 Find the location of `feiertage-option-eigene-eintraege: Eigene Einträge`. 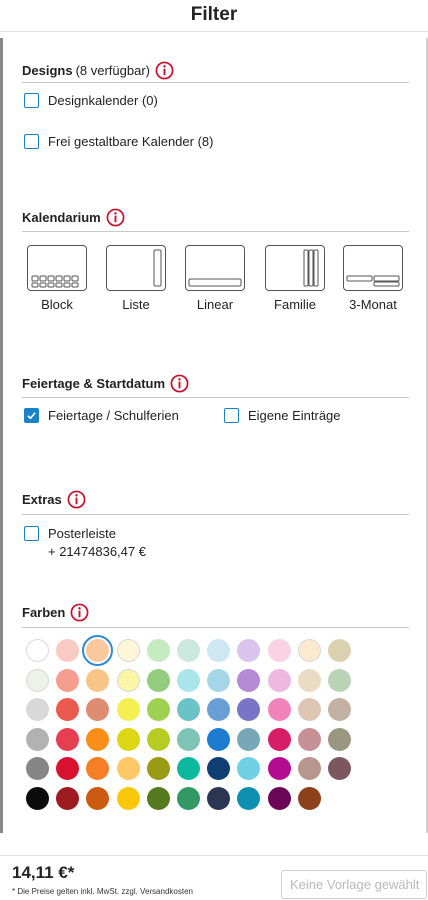

feiertage-option-eigene-eintraege: Eigene Einträge is located at coordinates (282, 415).